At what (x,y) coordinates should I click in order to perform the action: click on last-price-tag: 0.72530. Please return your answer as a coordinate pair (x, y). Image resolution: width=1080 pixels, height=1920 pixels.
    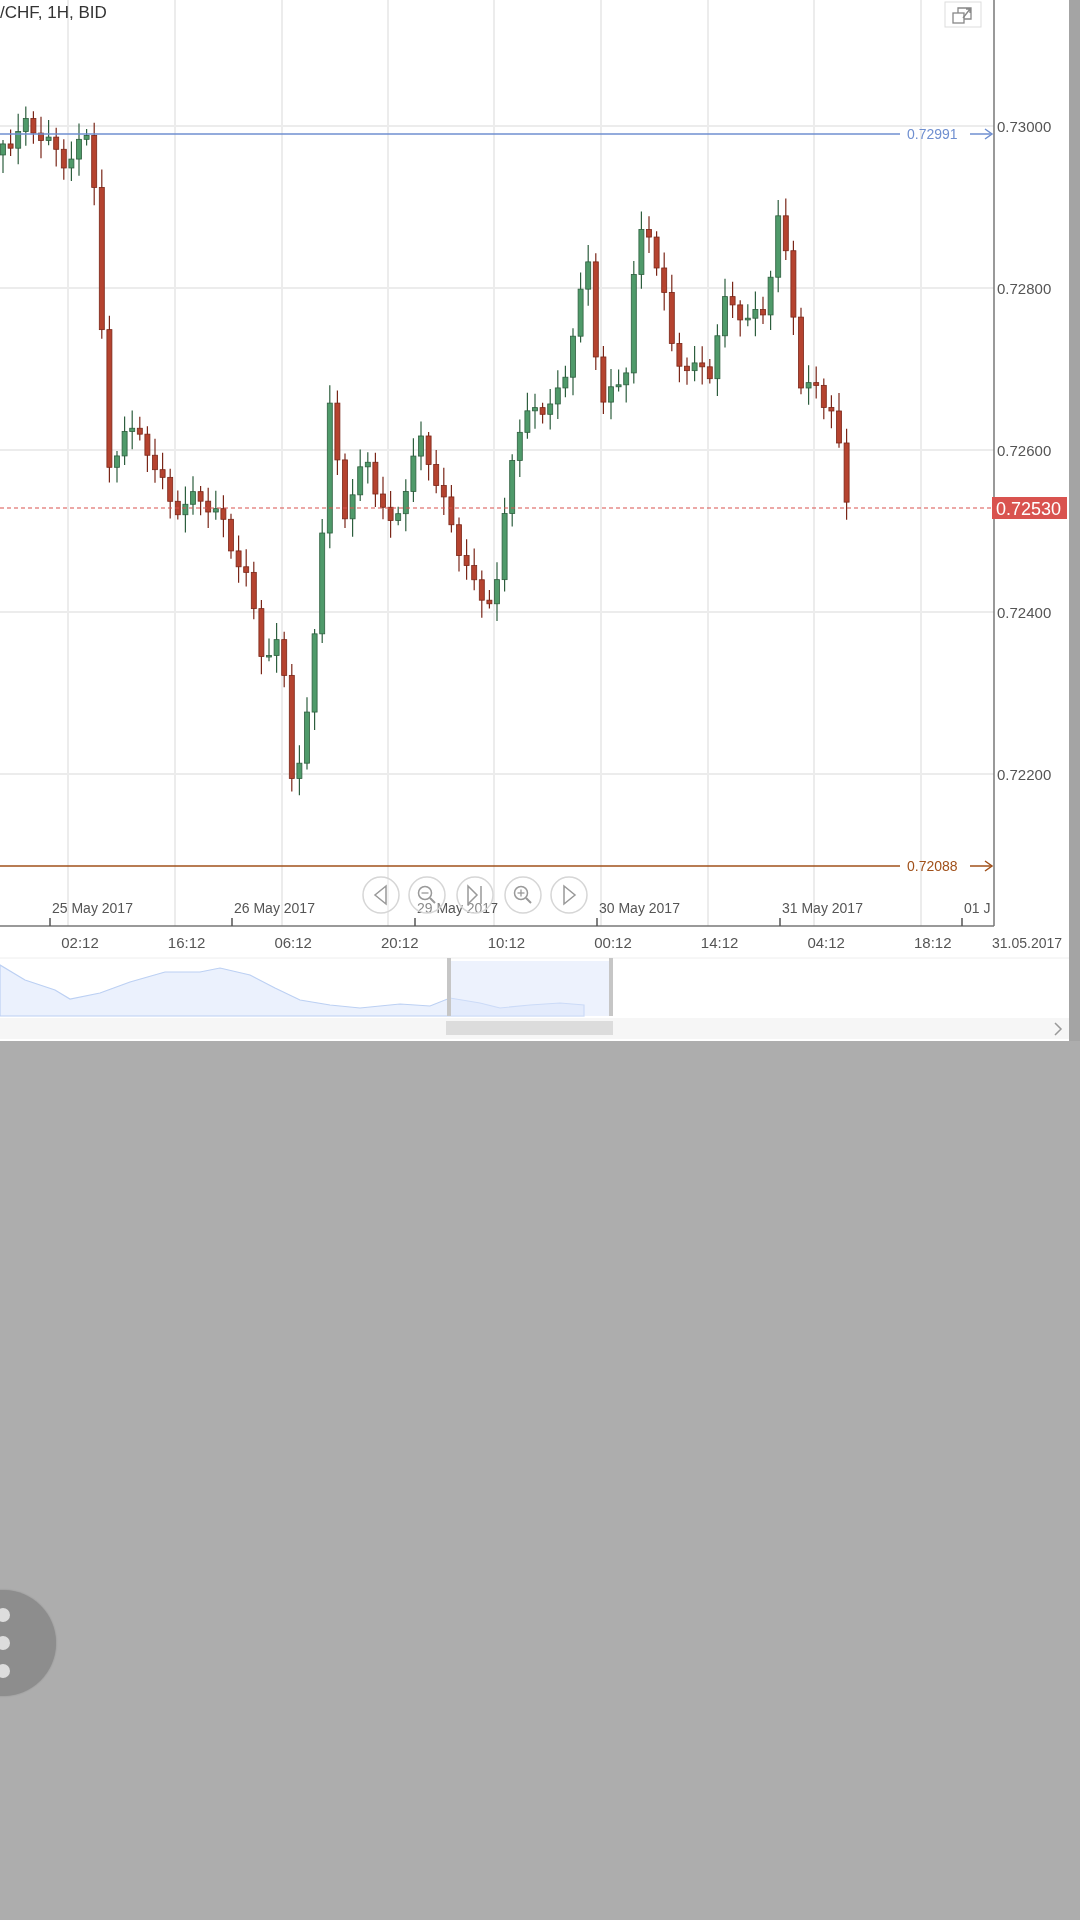
    Looking at the image, I should click on (1029, 508).